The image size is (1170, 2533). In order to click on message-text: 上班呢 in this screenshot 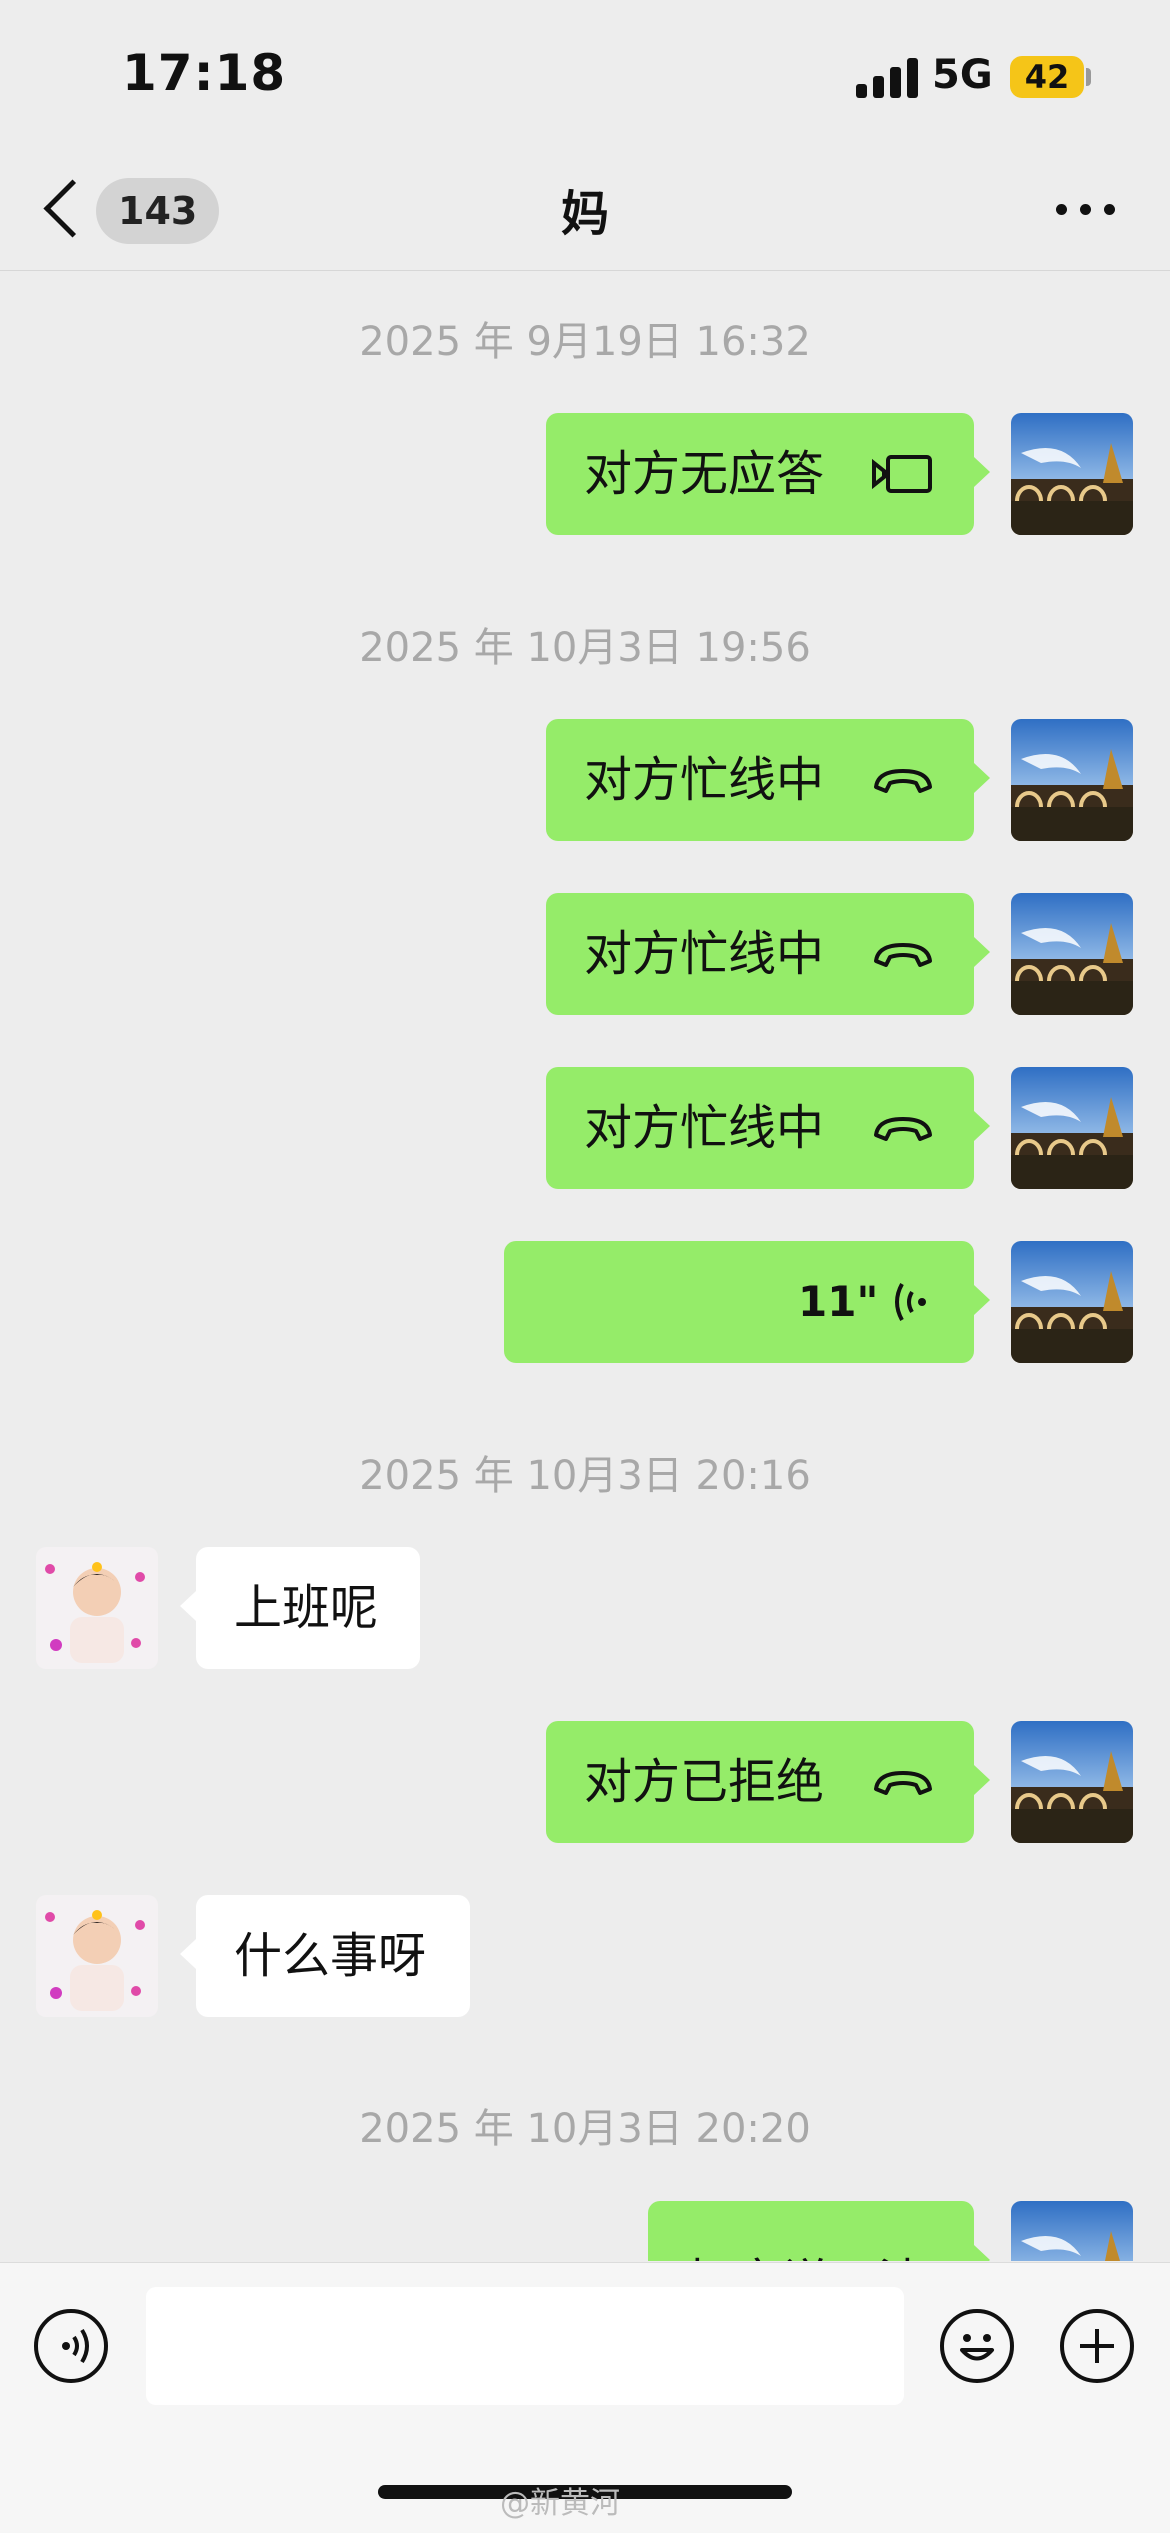, I will do `click(306, 1608)`.